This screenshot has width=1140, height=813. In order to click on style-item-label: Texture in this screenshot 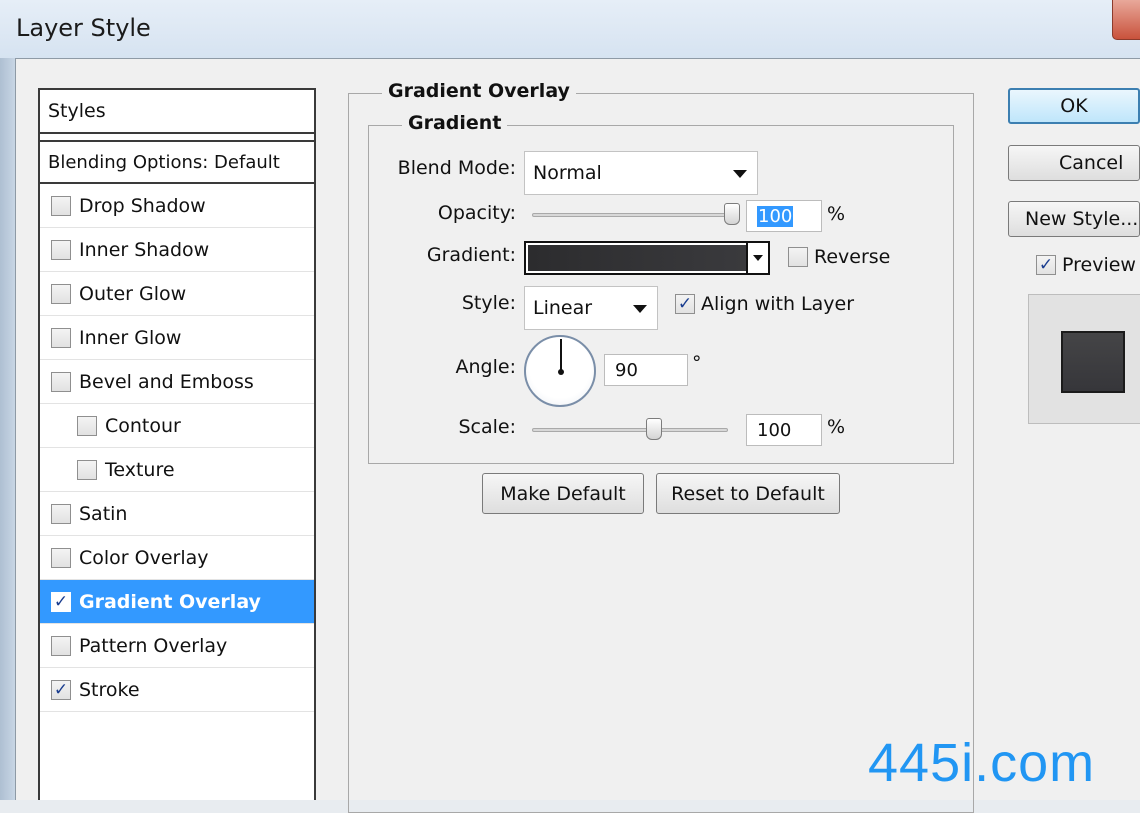, I will do `click(140, 469)`.